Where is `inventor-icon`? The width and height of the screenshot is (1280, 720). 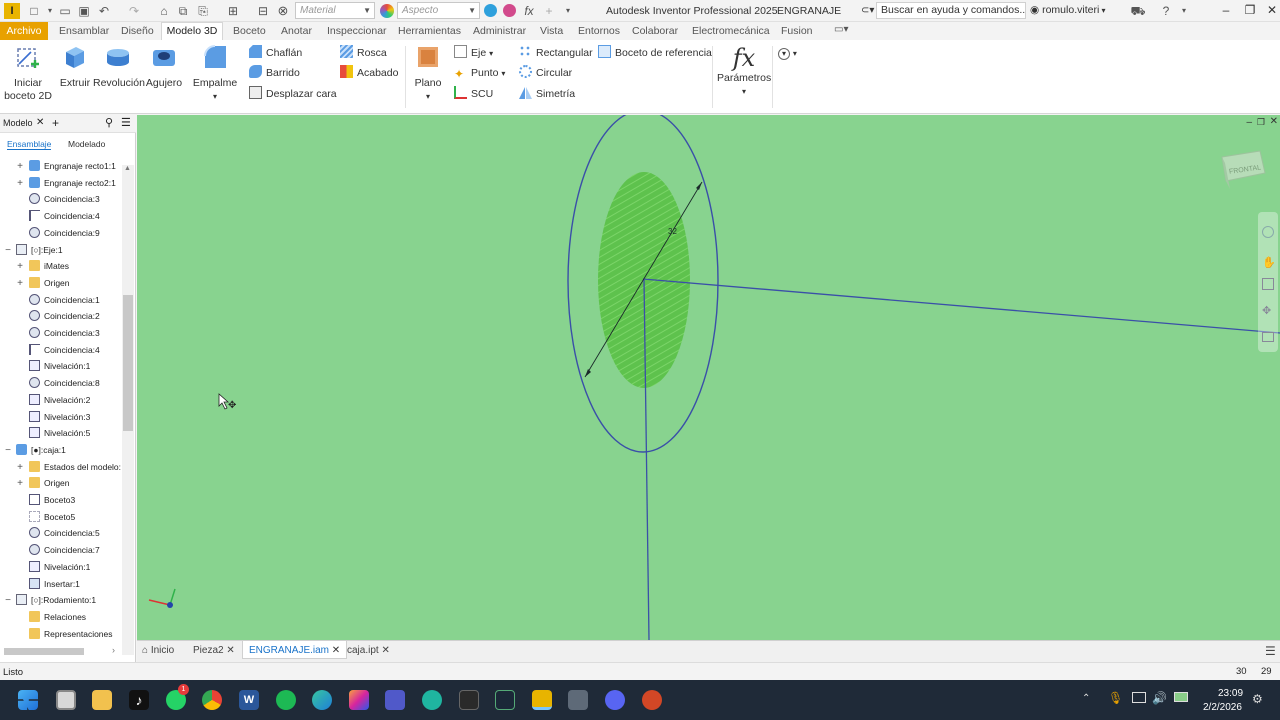
inventor-icon is located at coordinates (542, 700).